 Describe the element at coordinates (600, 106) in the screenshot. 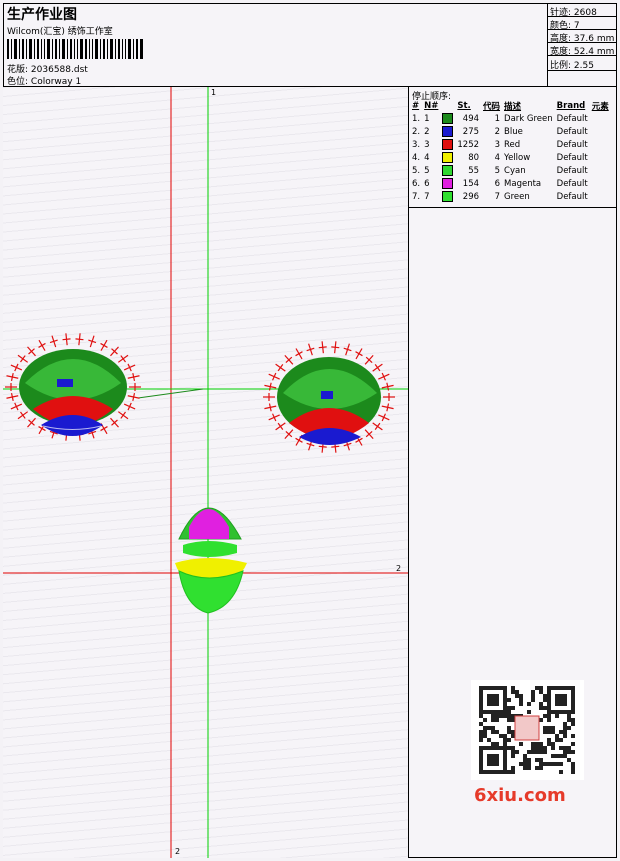

I see `col-element: 元素` at that location.